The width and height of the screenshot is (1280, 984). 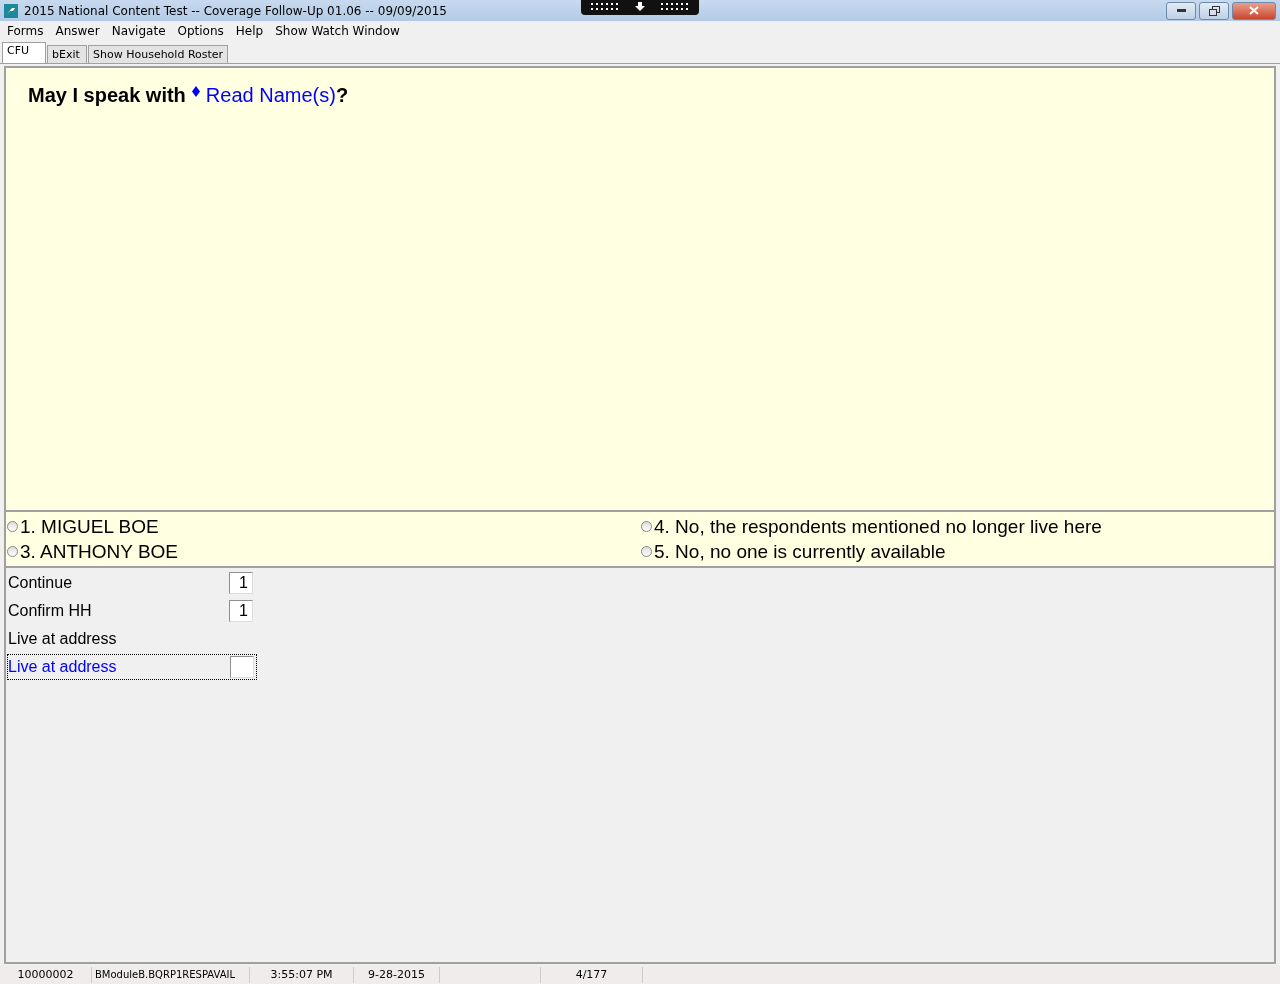 What do you see at coordinates (242, 667) in the screenshot?
I see `input-field` at bounding box center [242, 667].